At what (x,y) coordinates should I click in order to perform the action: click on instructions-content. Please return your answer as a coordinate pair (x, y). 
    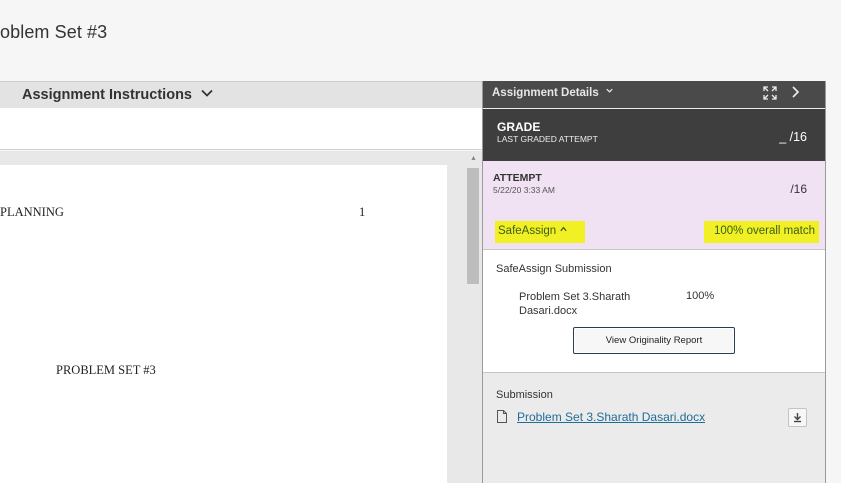
    Looking at the image, I should click on (241, 129).